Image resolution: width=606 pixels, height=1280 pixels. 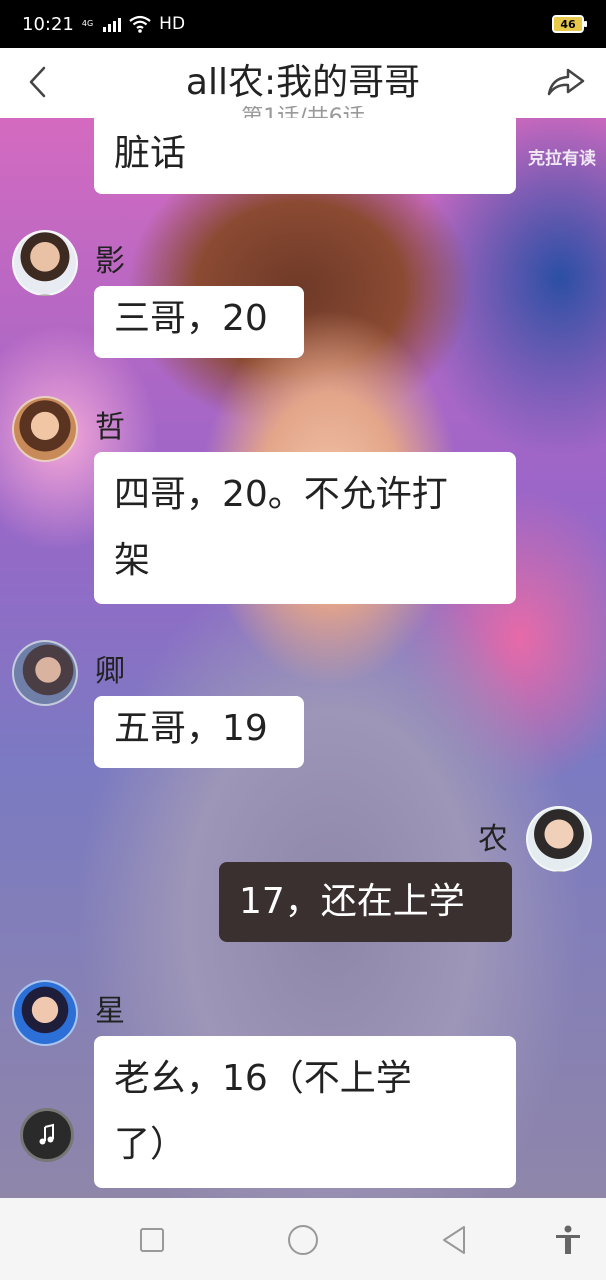 What do you see at coordinates (305, 528) in the screenshot?
I see `message-bubble: 四哥，20。不允许打 架` at bounding box center [305, 528].